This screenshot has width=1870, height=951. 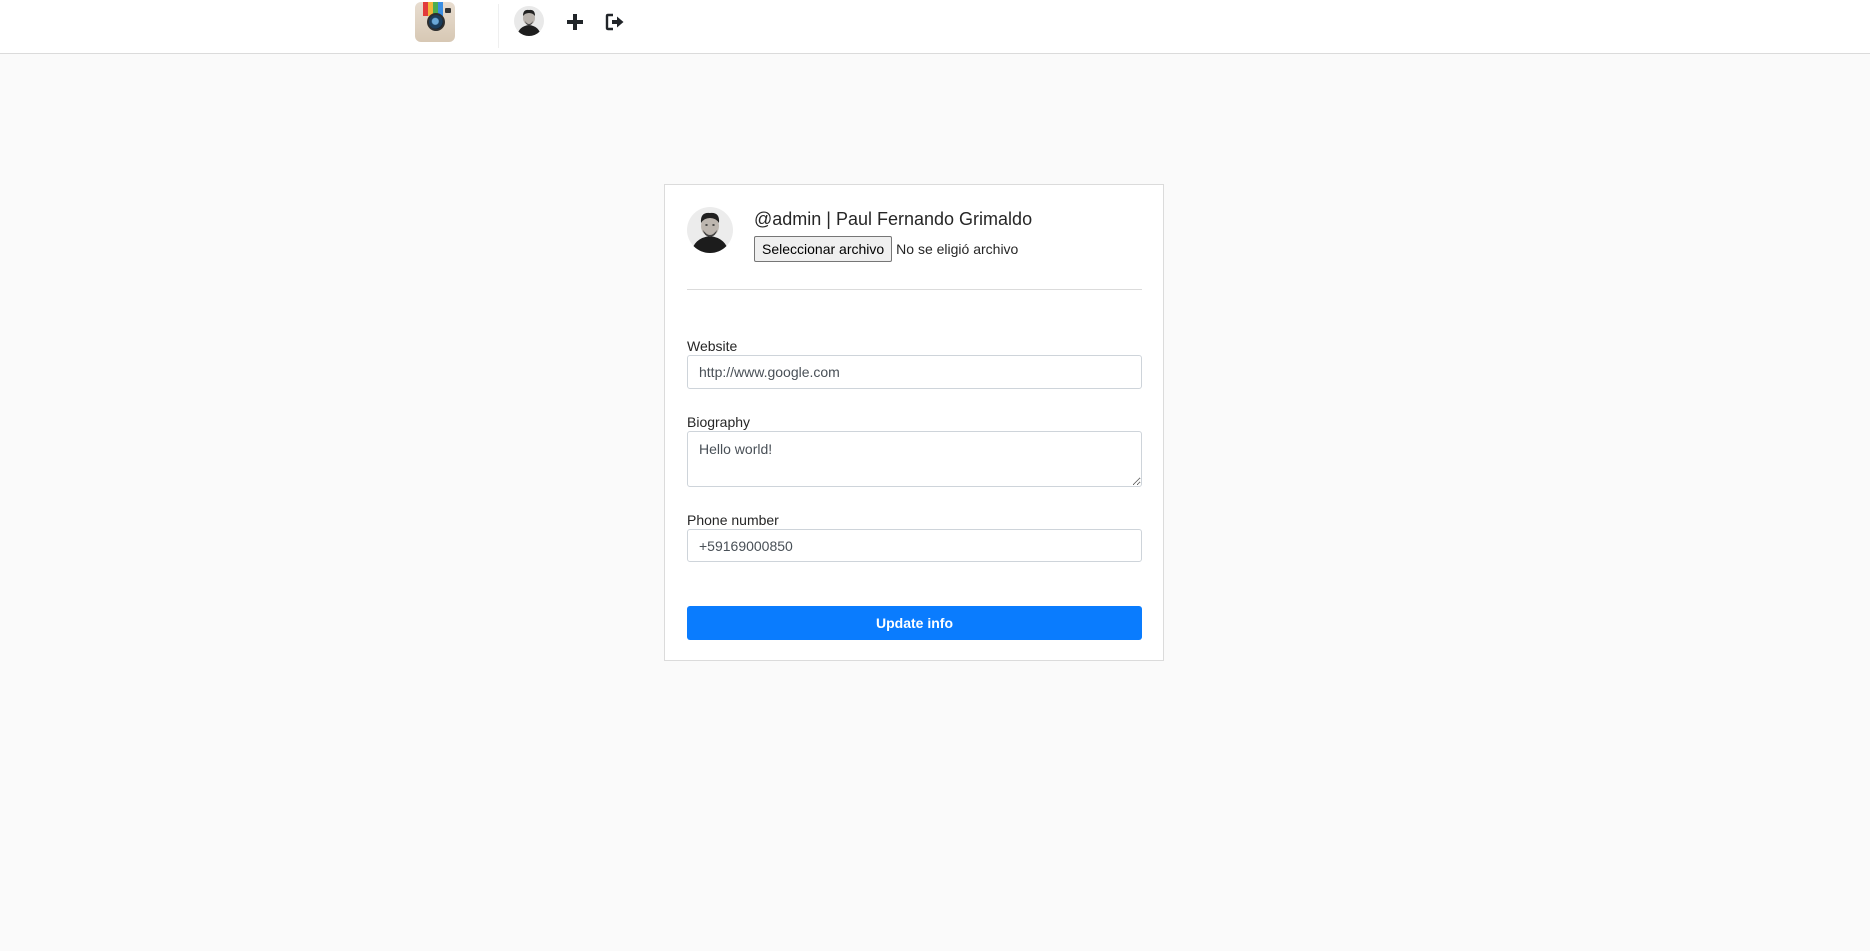 What do you see at coordinates (733, 520) in the screenshot?
I see `phone-label: Phone number` at bounding box center [733, 520].